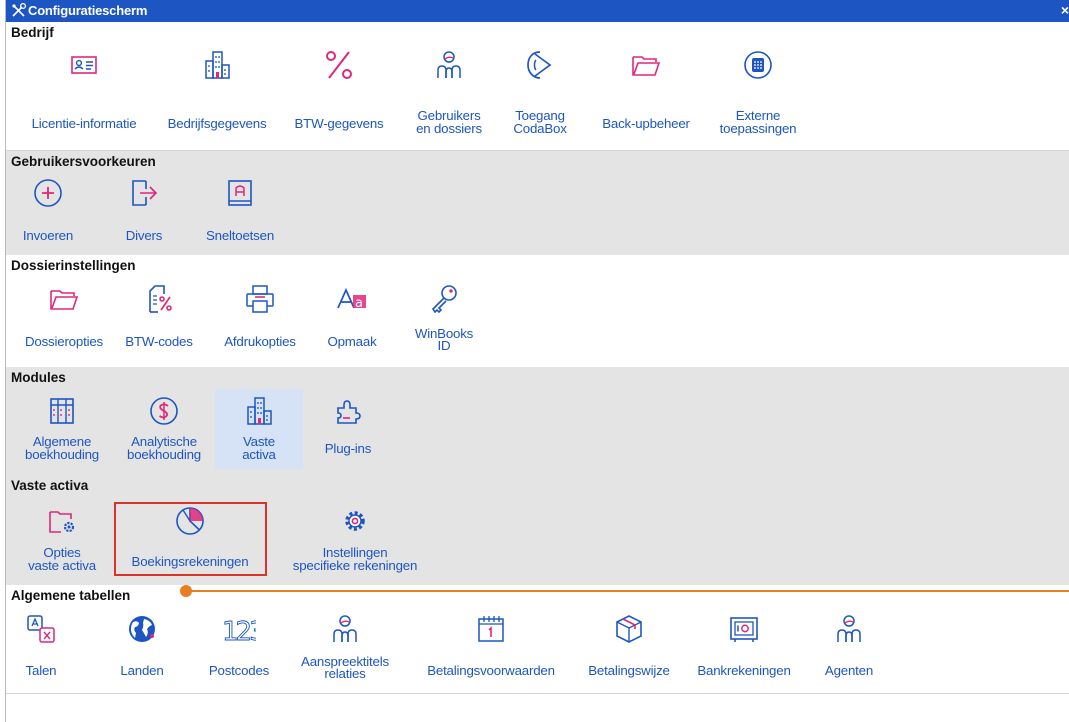 This screenshot has height=722, width=1069. Describe the element at coordinates (164, 433) in the screenshot. I see `analytische-boekhouding-button: Analytische boekhouding` at that location.